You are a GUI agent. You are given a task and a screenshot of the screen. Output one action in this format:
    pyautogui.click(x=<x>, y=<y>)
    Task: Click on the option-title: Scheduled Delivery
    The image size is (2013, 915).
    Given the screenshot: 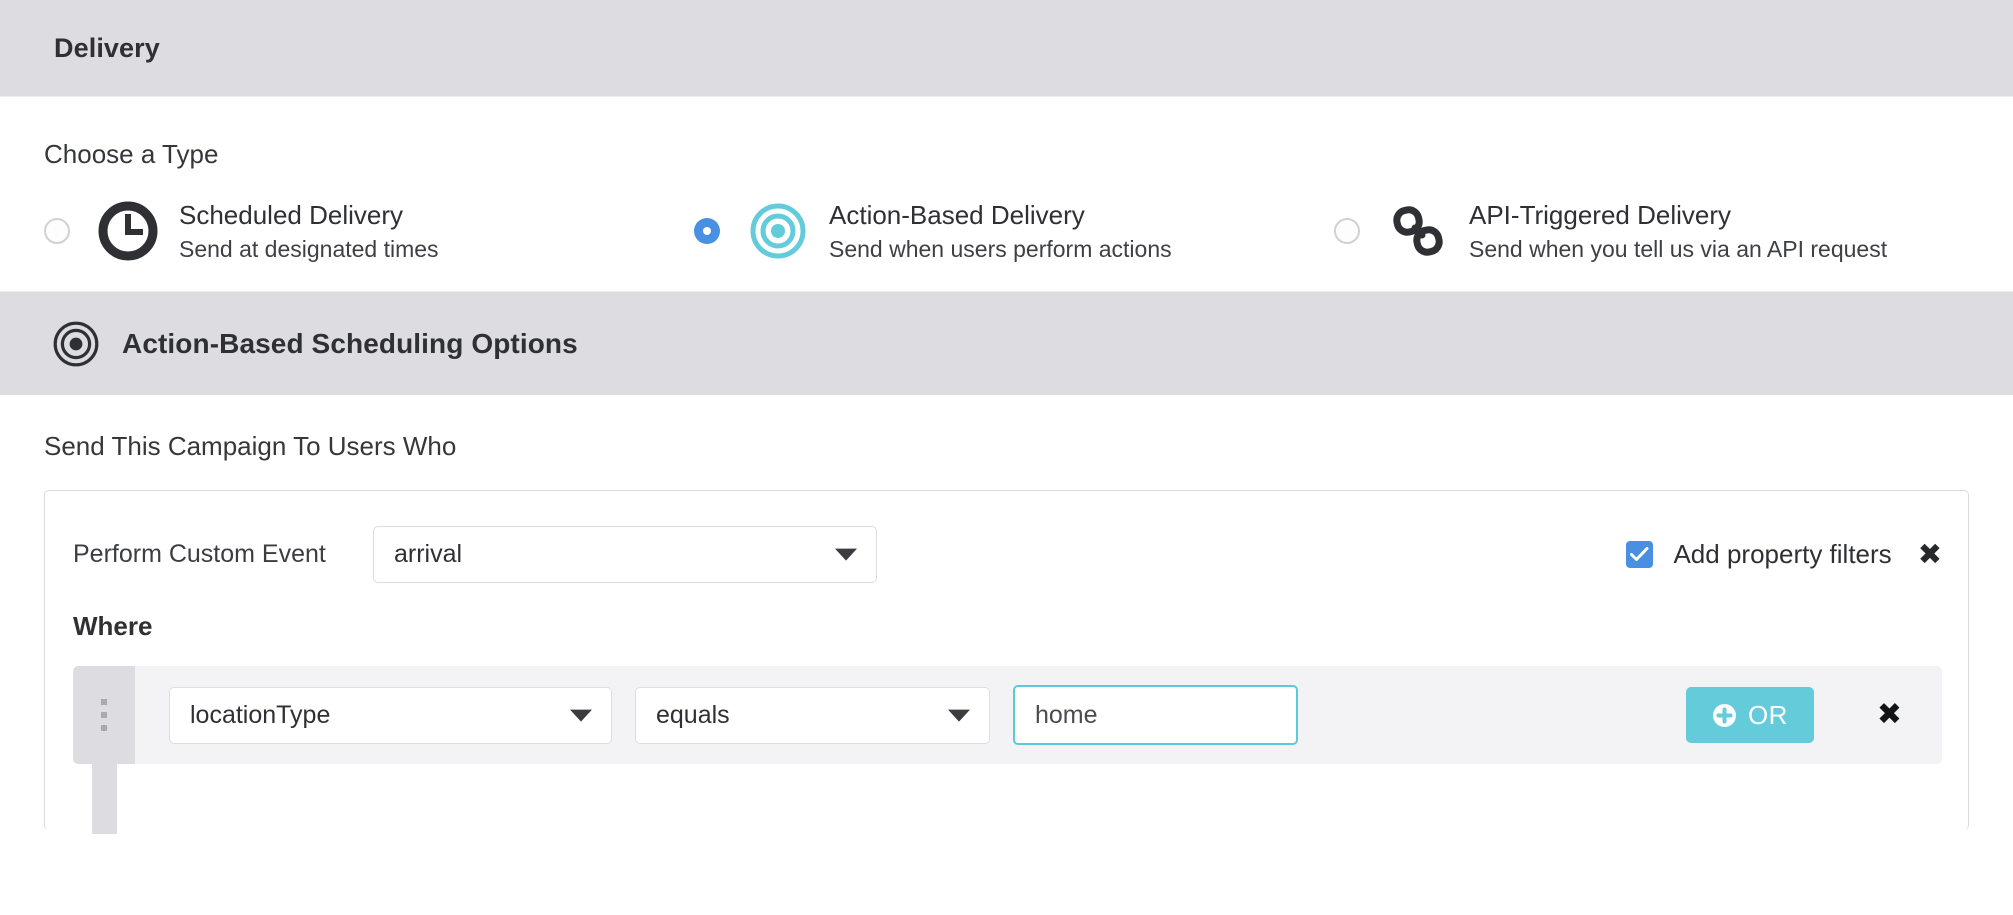 What is the action you would take?
    pyautogui.click(x=291, y=215)
    